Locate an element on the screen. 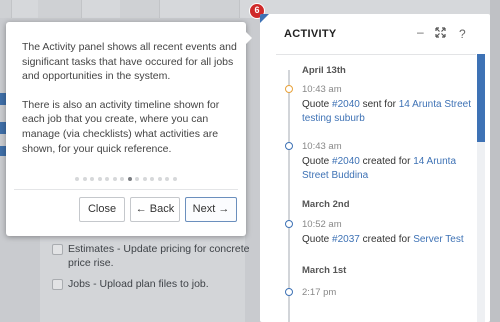 This screenshot has width=500, height=322. entry-description: Quote #2037 created for Server Test is located at coordinates (387, 240).